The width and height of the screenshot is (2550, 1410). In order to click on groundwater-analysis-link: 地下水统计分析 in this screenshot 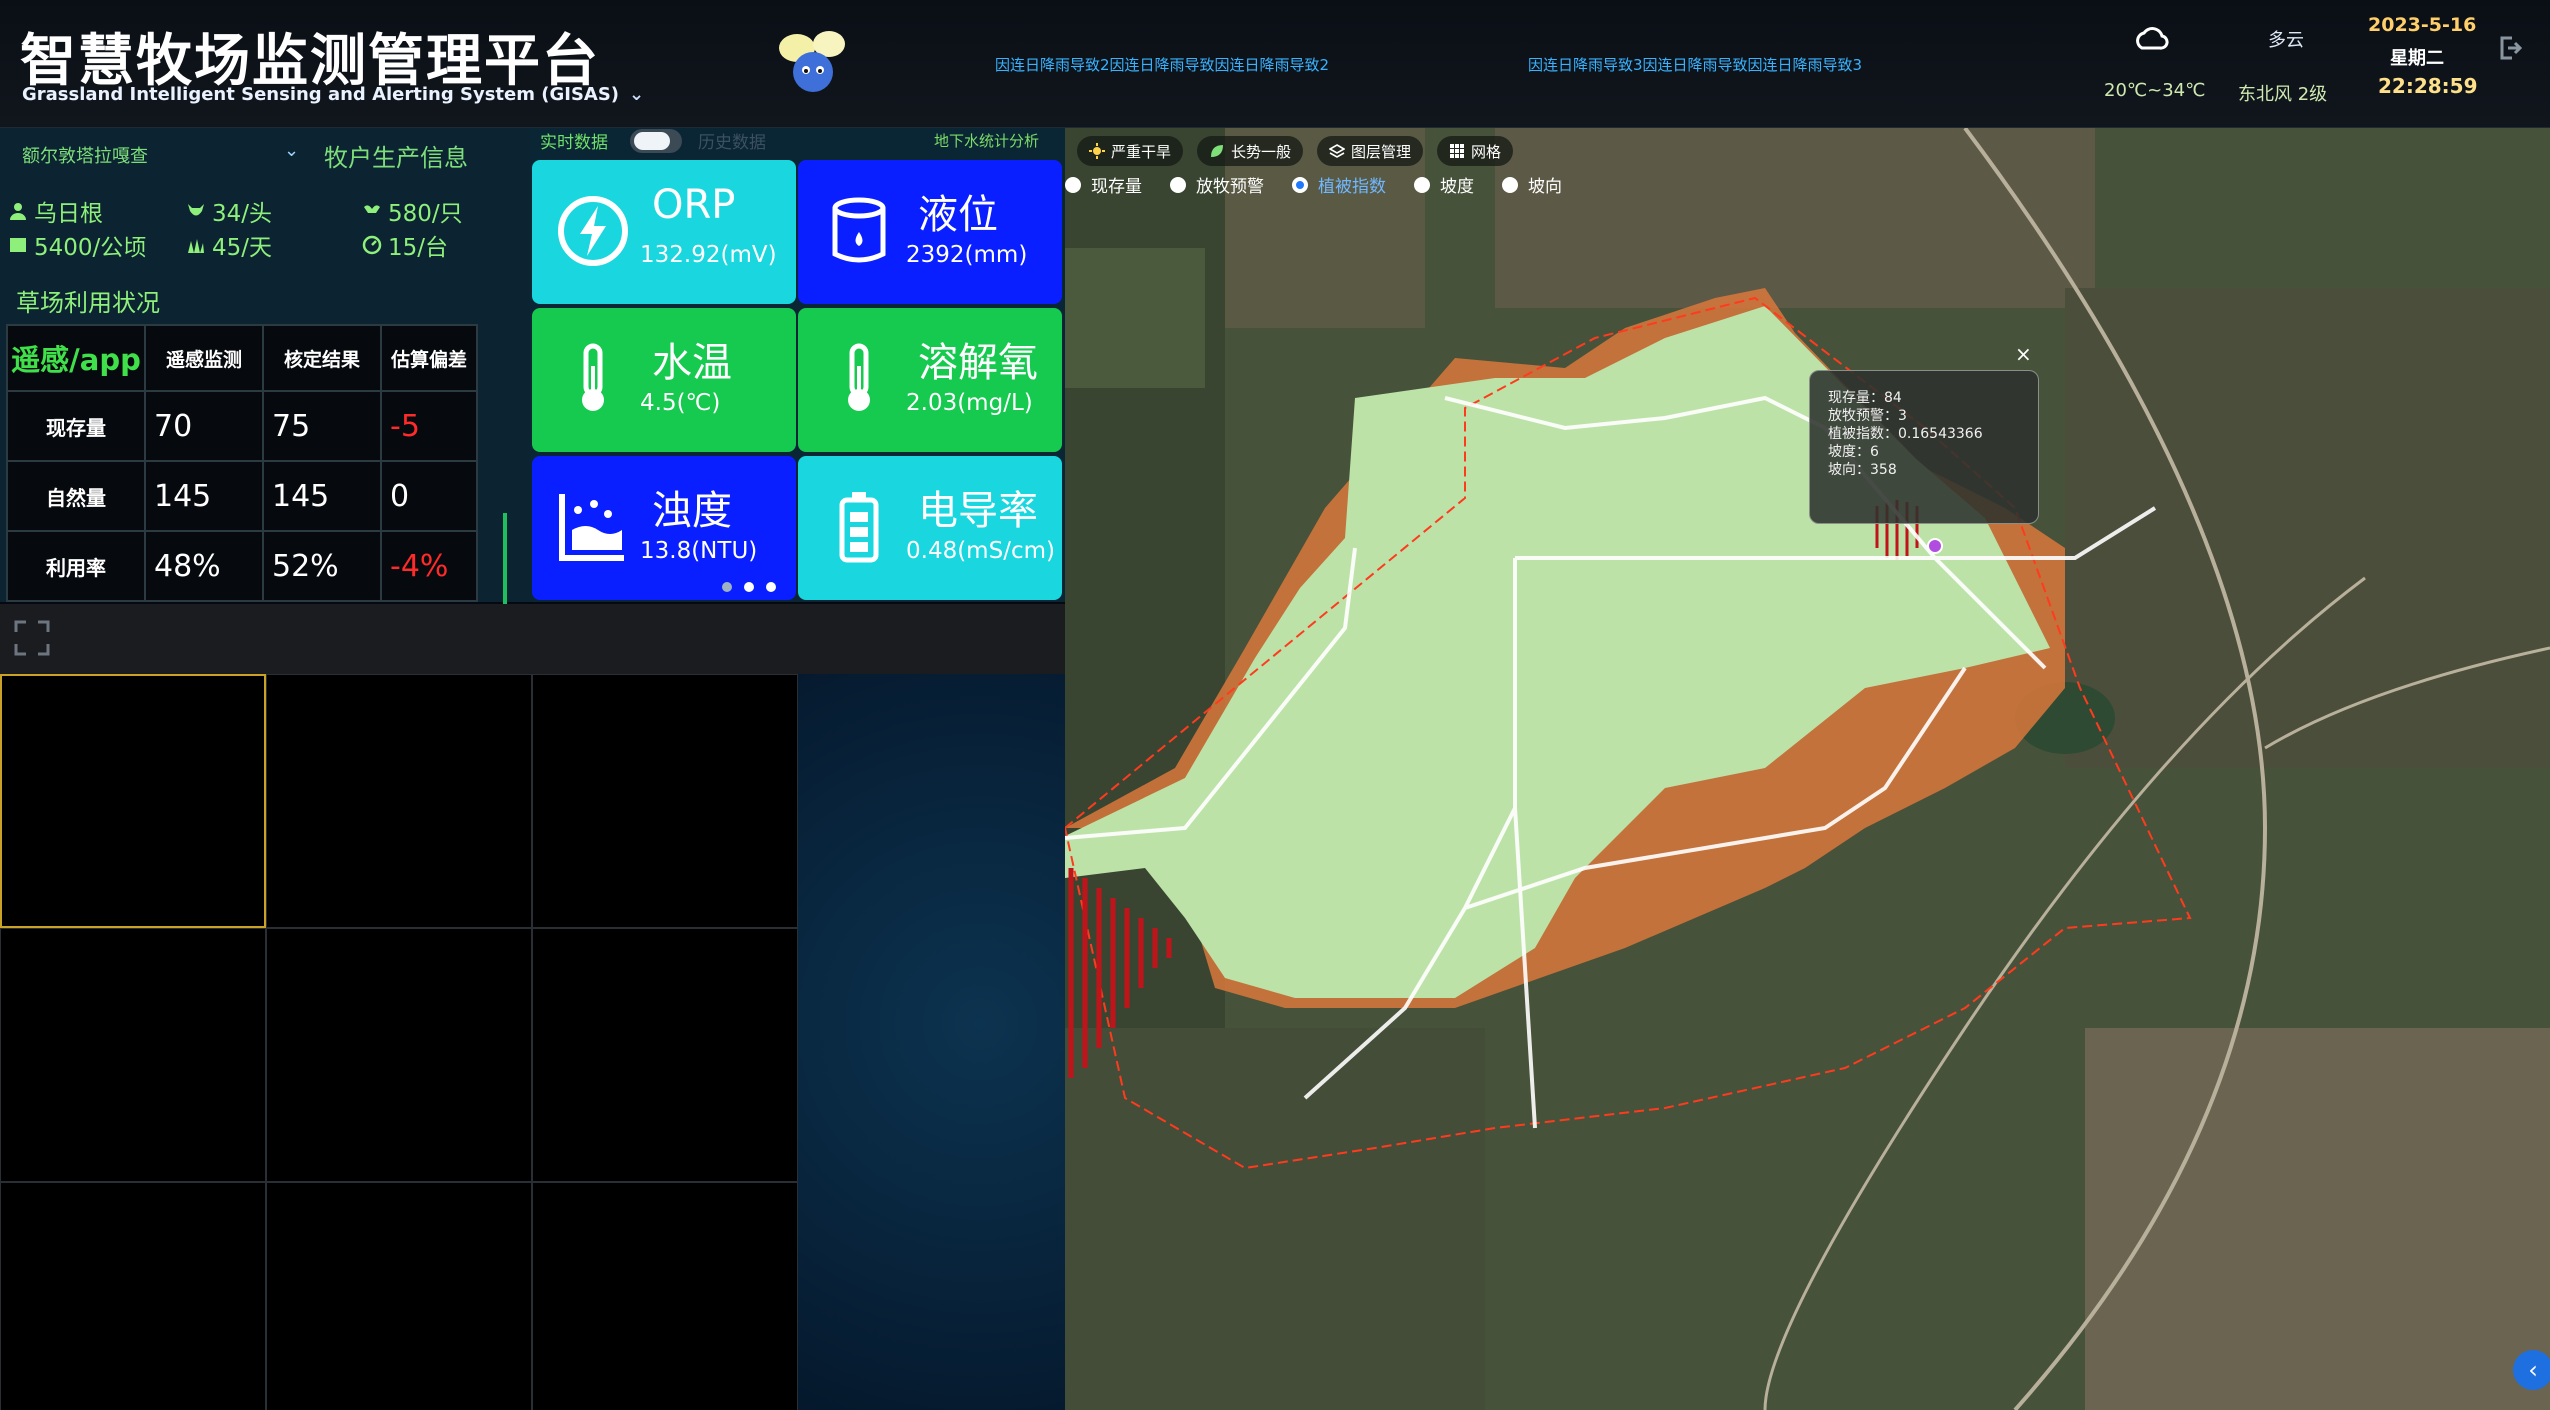, I will do `click(986, 140)`.